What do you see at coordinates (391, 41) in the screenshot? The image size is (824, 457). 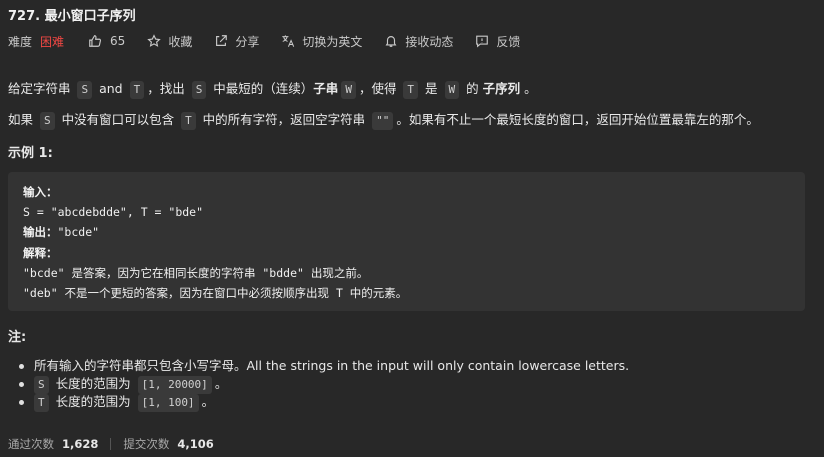 I see `bell-icon` at bounding box center [391, 41].